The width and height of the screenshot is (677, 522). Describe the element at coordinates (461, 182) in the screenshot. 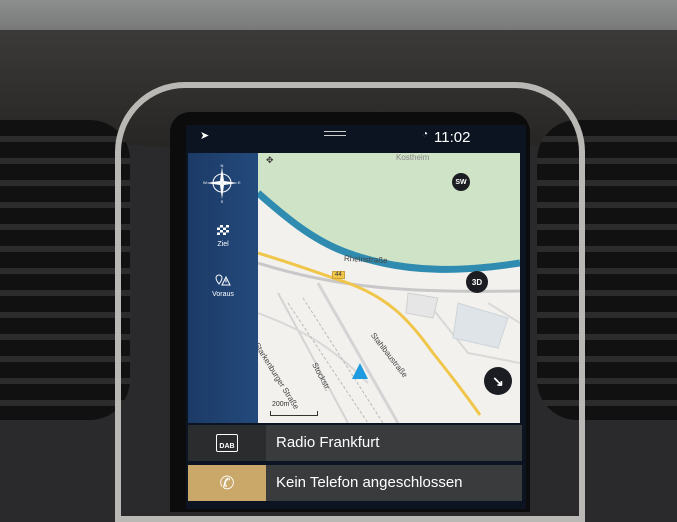

I see `compass-orientation-button: SW` at that location.